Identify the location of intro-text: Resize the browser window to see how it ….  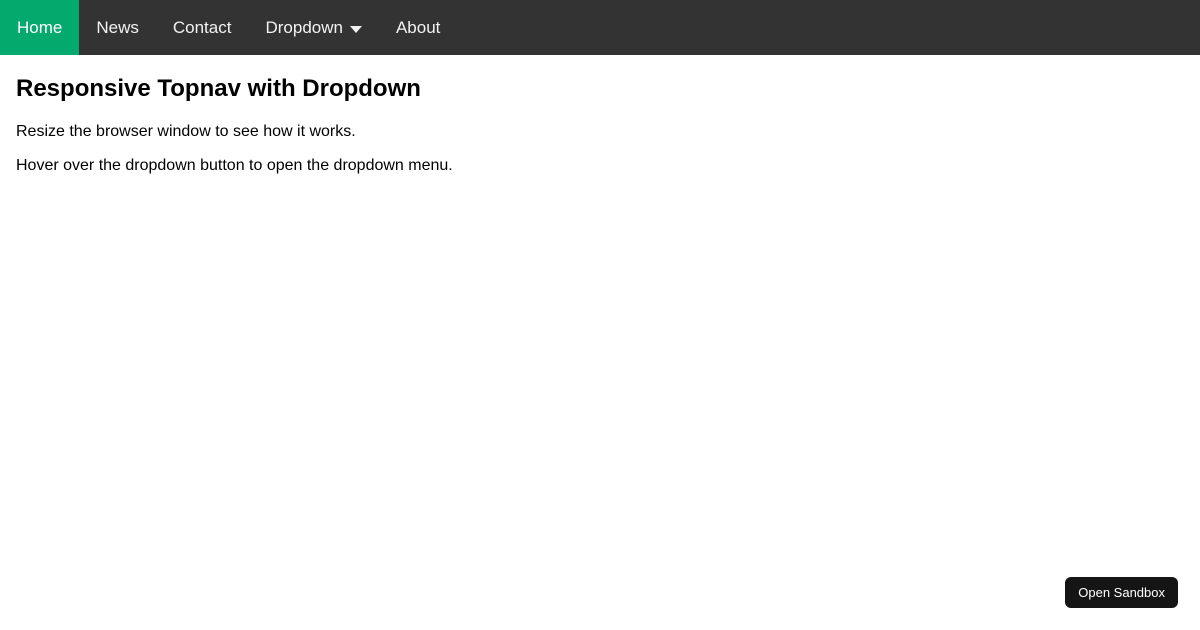
(186, 131).